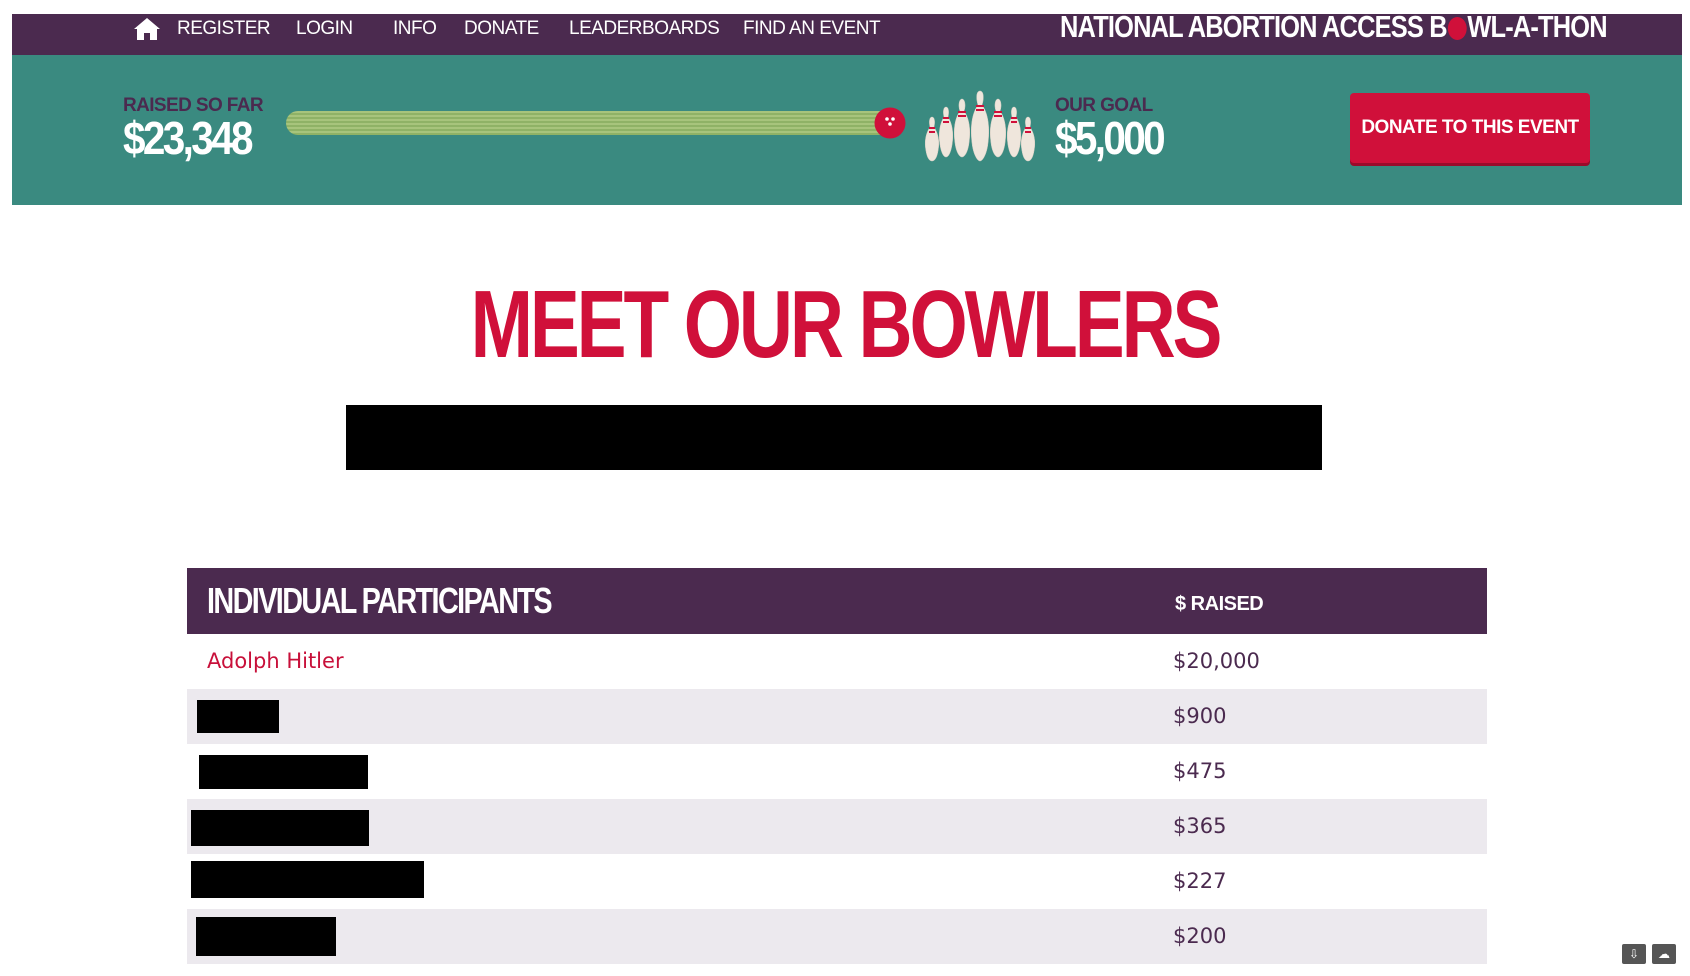 This screenshot has width=1690, height=976. I want to click on raised-amount: $23,348, so click(188, 138).